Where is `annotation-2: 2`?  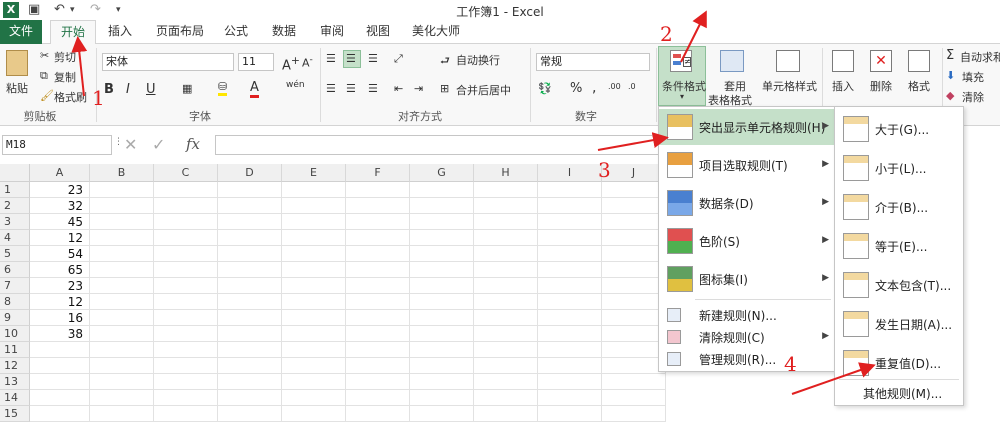 annotation-2: 2 is located at coordinates (666, 34).